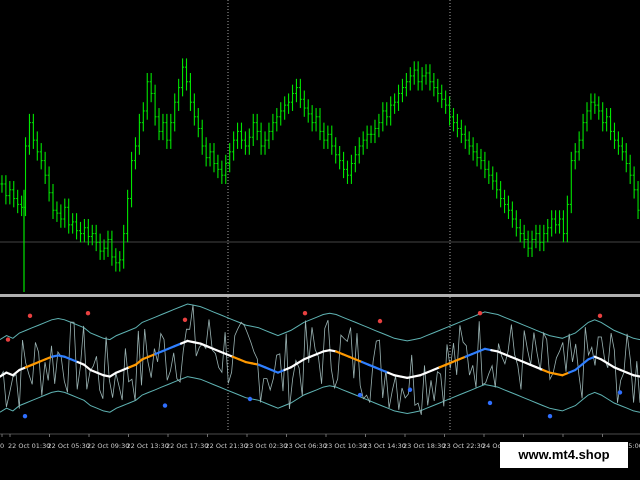 Image resolution: width=640 pixels, height=480 pixels. What do you see at coordinates (187, 446) in the screenshot?
I see `time-tick-label: 22 Oct 17:30` at bounding box center [187, 446].